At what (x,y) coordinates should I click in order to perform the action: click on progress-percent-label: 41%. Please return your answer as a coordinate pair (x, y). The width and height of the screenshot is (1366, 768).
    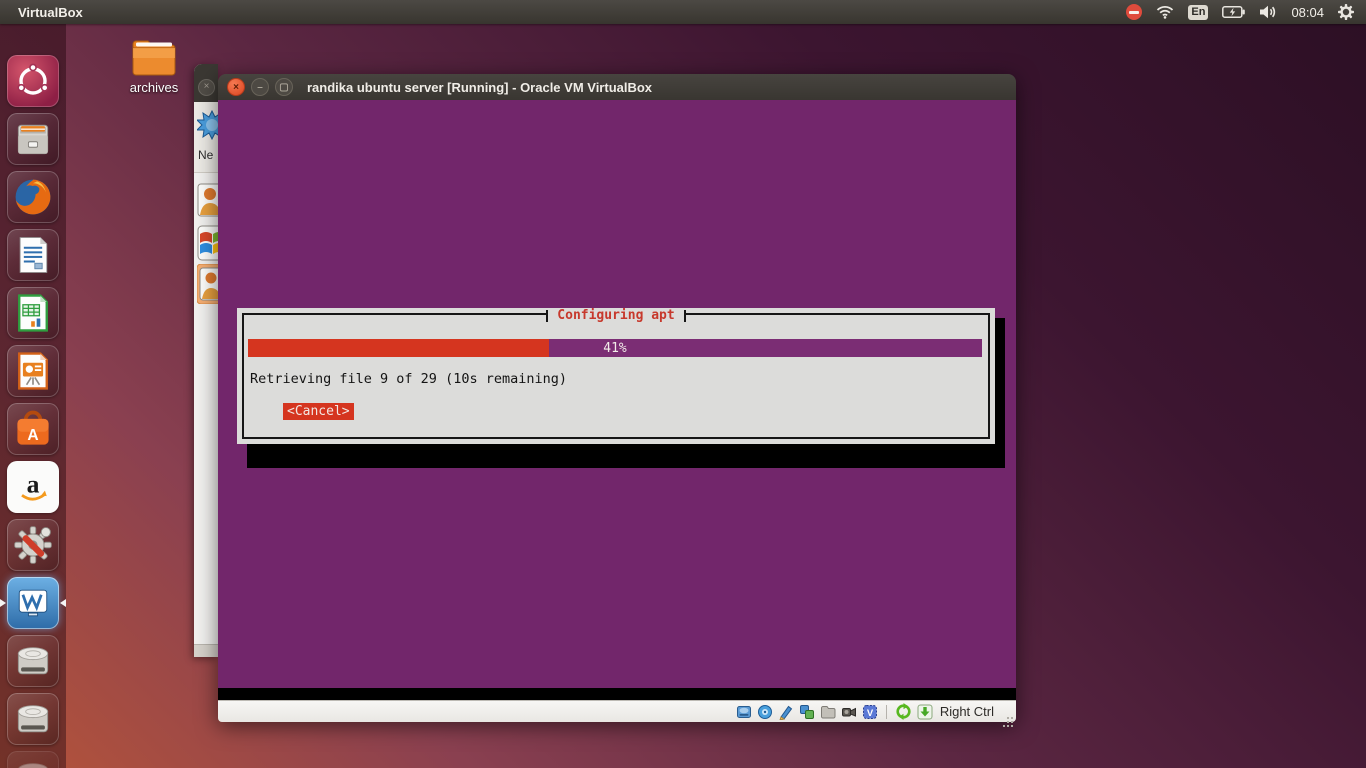
    Looking at the image, I should click on (615, 348).